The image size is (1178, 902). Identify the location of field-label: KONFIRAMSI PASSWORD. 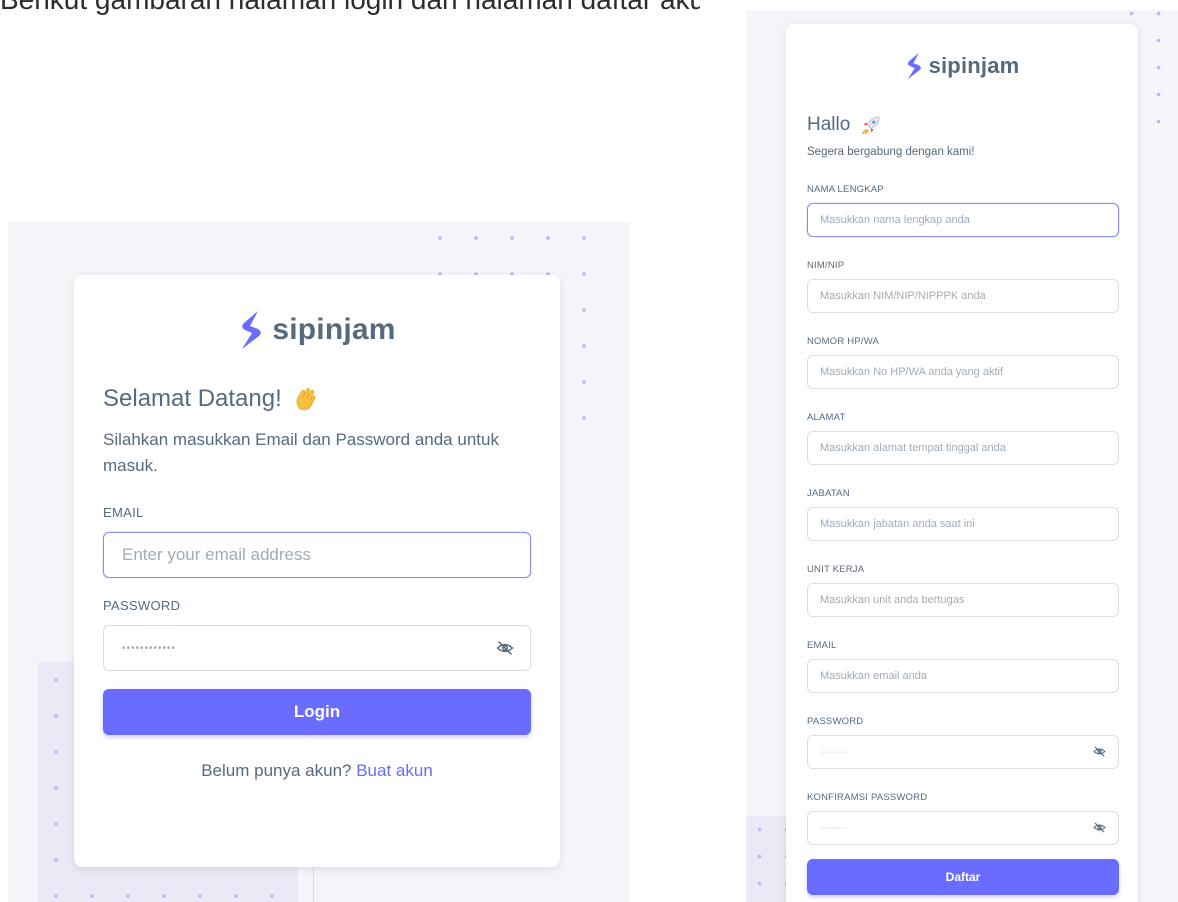
(867, 797).